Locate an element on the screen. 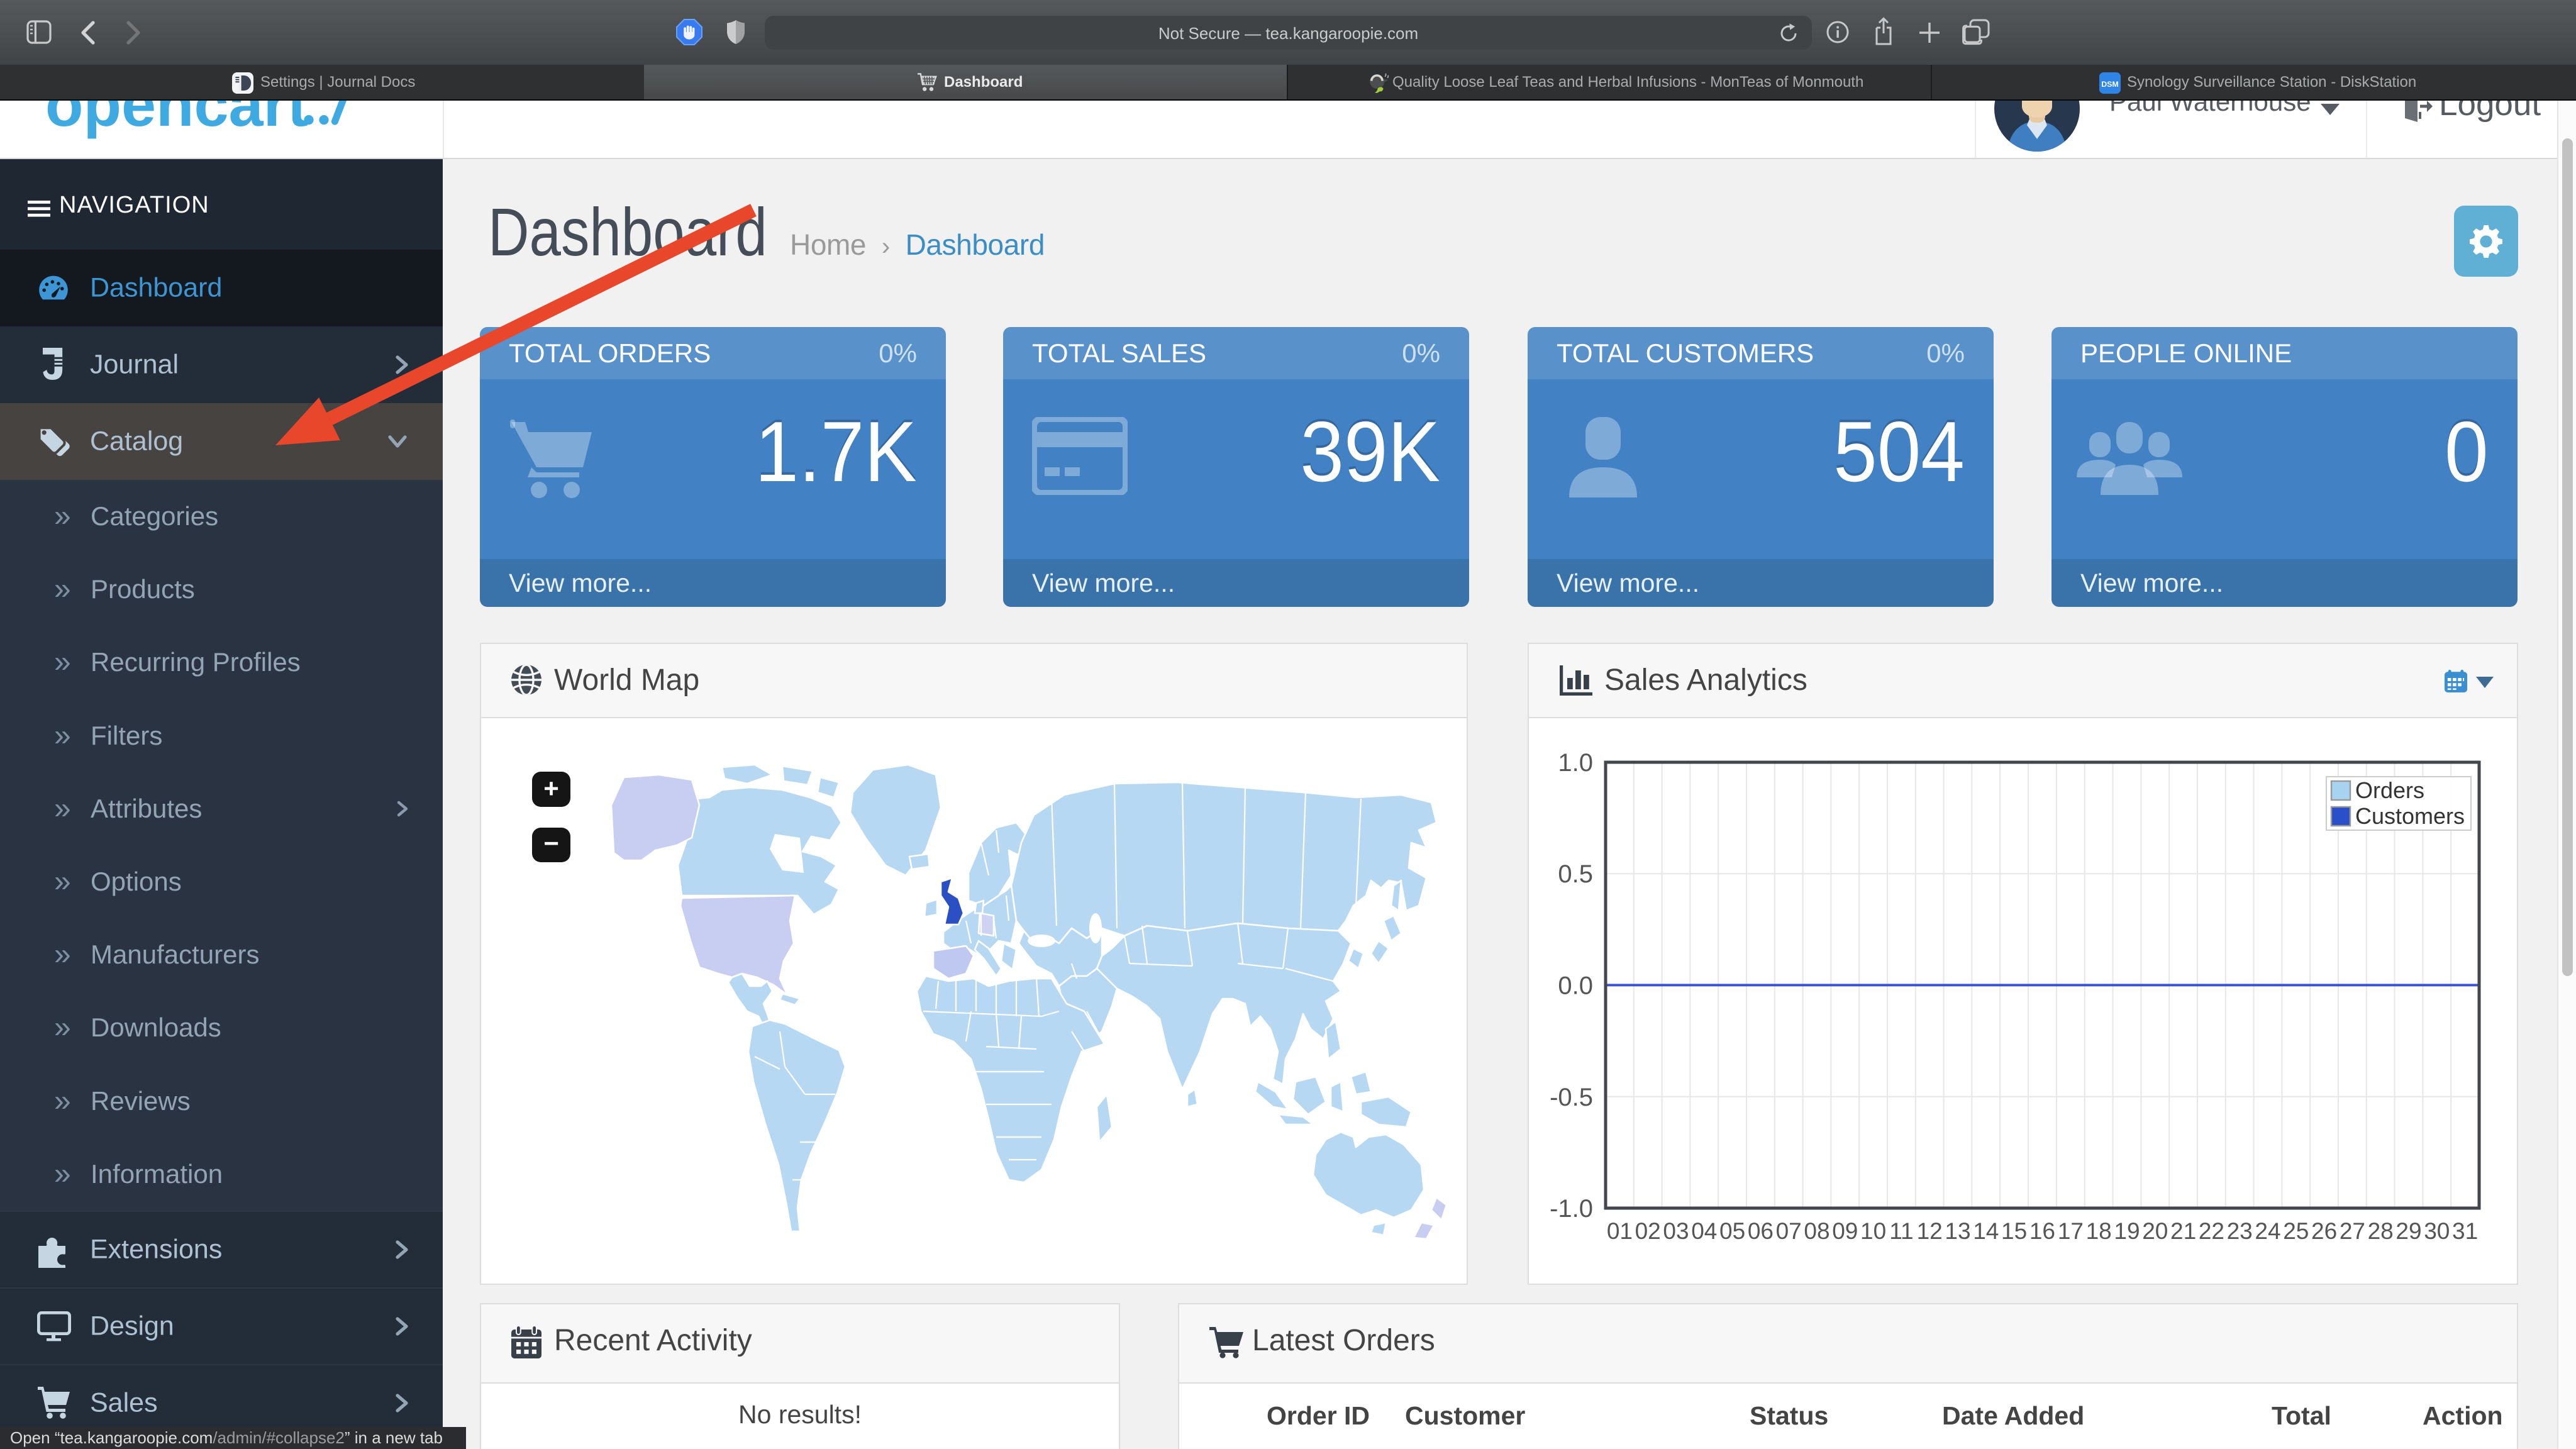 The image size is (2576, 1449). svg-text: 20 is located at coordinates (2155, 1231).